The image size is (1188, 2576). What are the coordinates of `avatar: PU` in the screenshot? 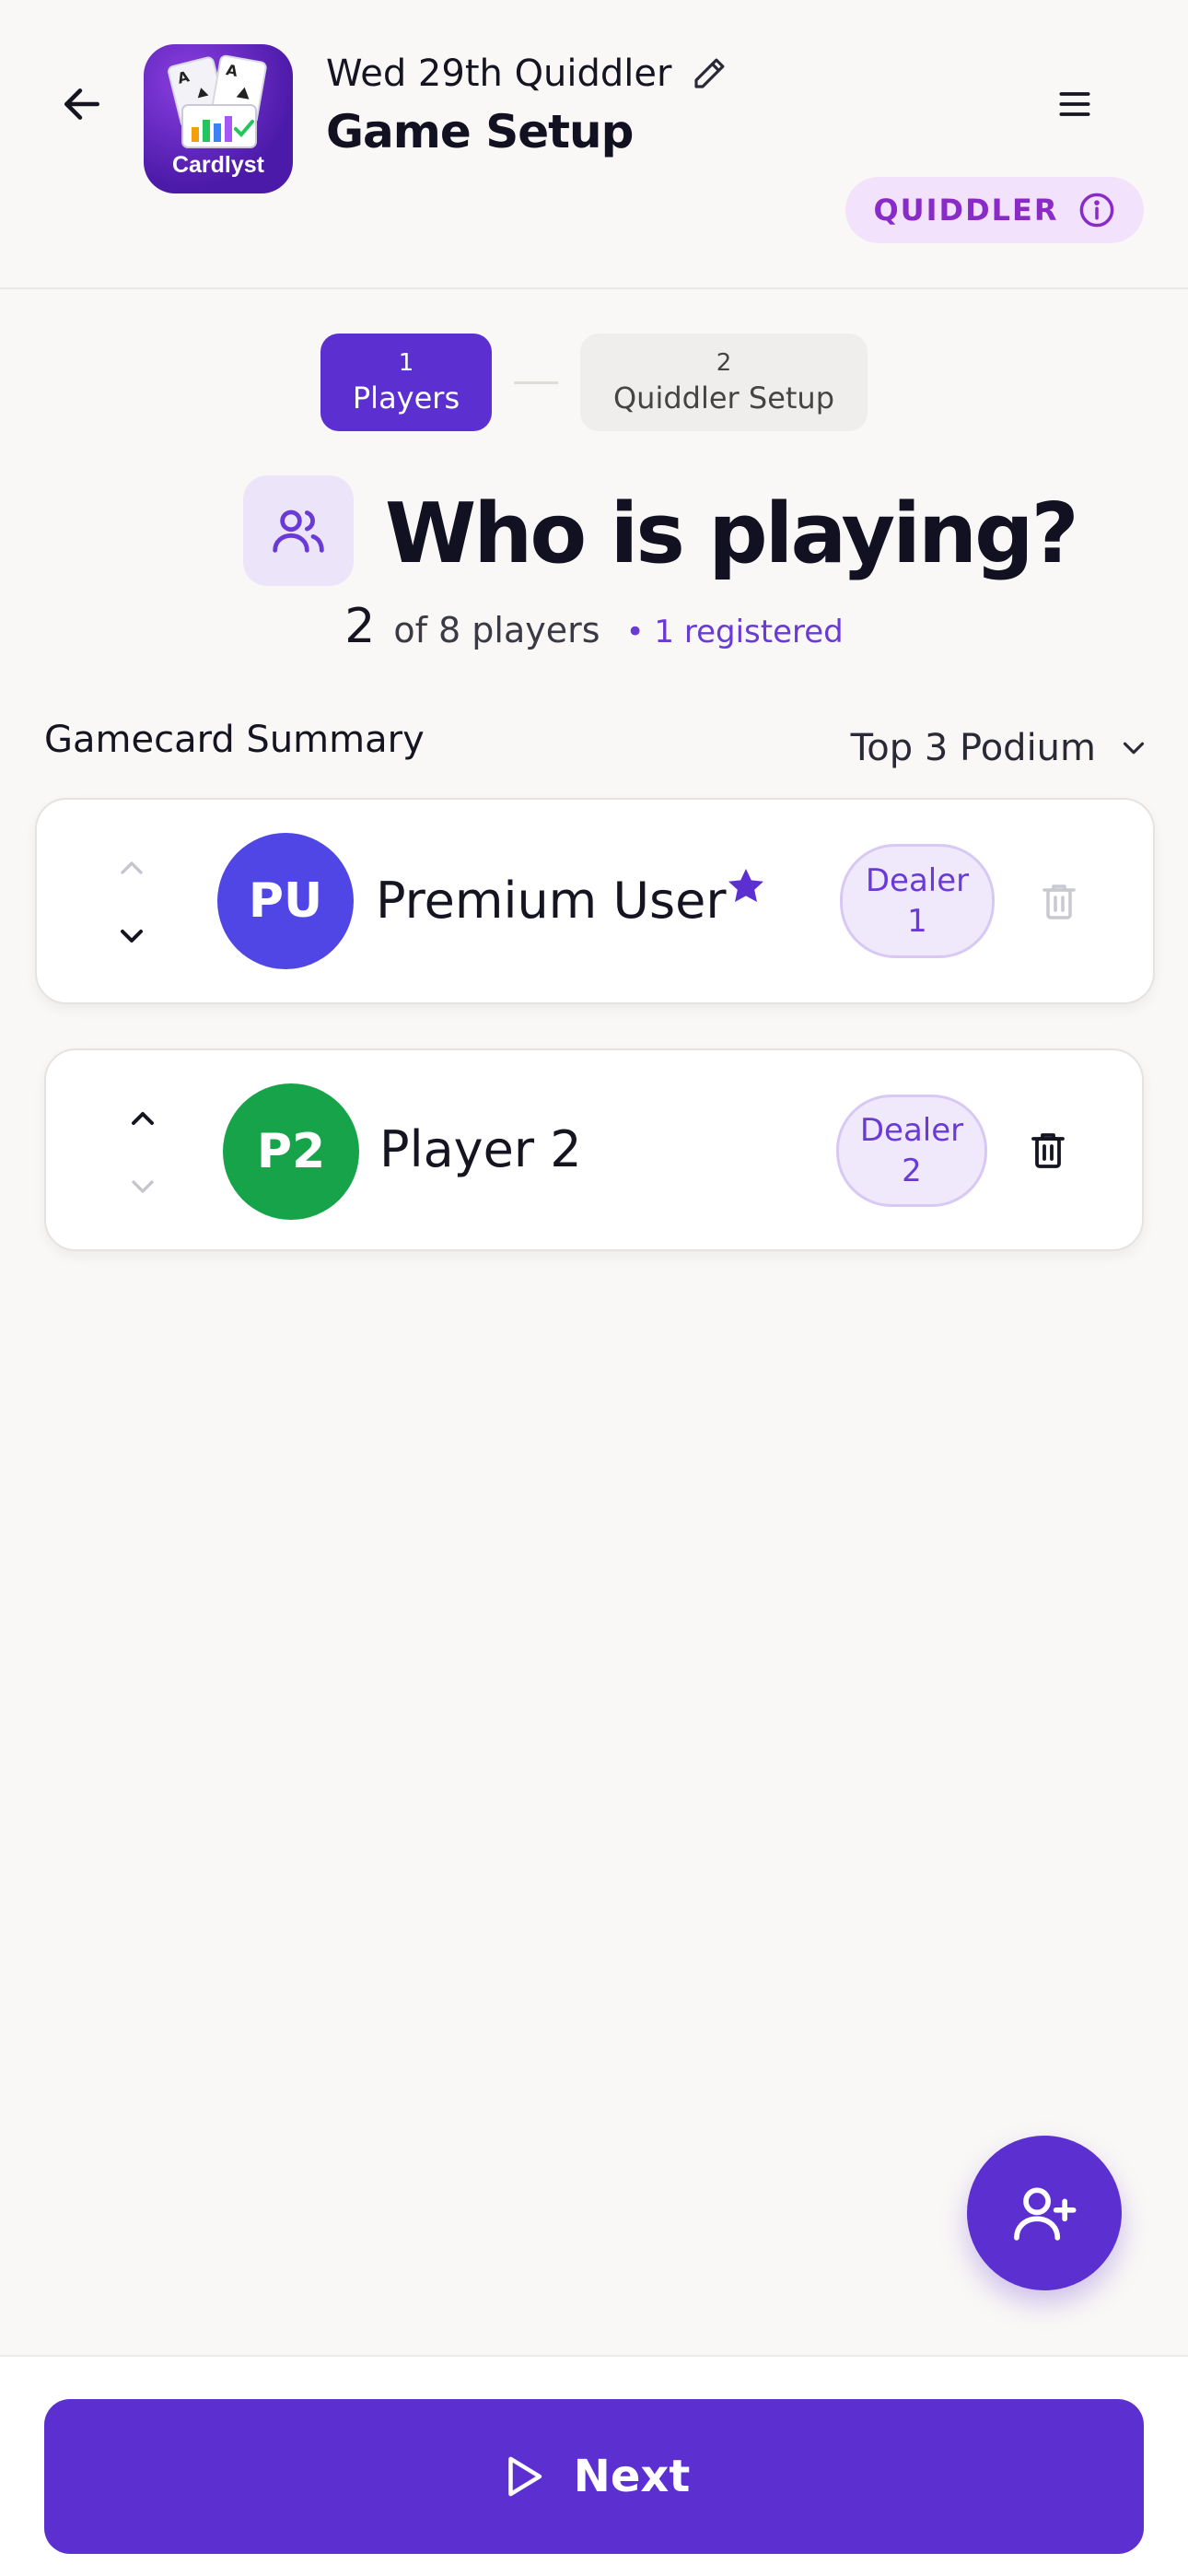 It's located at (285, 901).